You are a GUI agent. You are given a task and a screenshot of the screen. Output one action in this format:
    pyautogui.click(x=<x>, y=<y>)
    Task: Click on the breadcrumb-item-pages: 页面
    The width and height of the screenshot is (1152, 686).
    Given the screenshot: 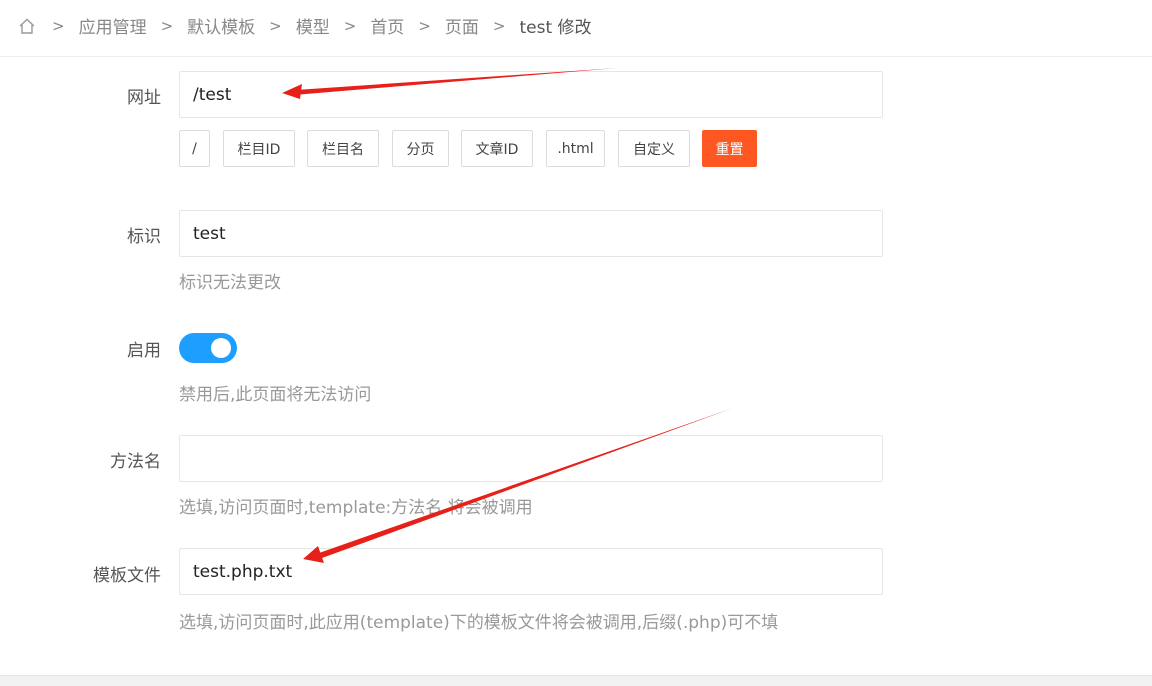 What is the action you would take?
    pyautogui.click(x=462, y=25)
    